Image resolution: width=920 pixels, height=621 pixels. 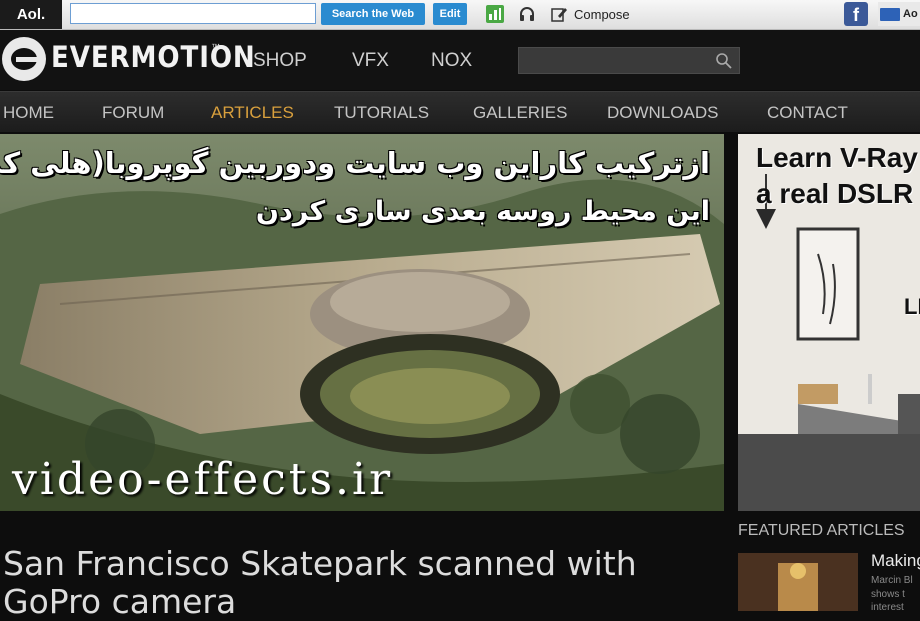 What do you see at coordinates (910, 14) in the screenshot?
I see `mail-label: Ao` at bounding box center [910, 14].